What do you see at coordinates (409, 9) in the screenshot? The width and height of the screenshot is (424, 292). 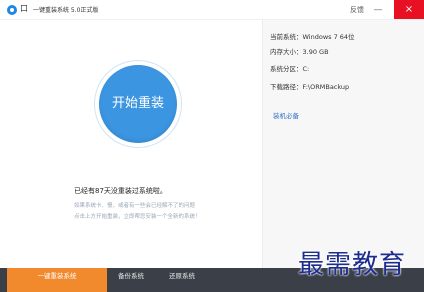 I see `close-button: ×` at bounding box center [409, 9].